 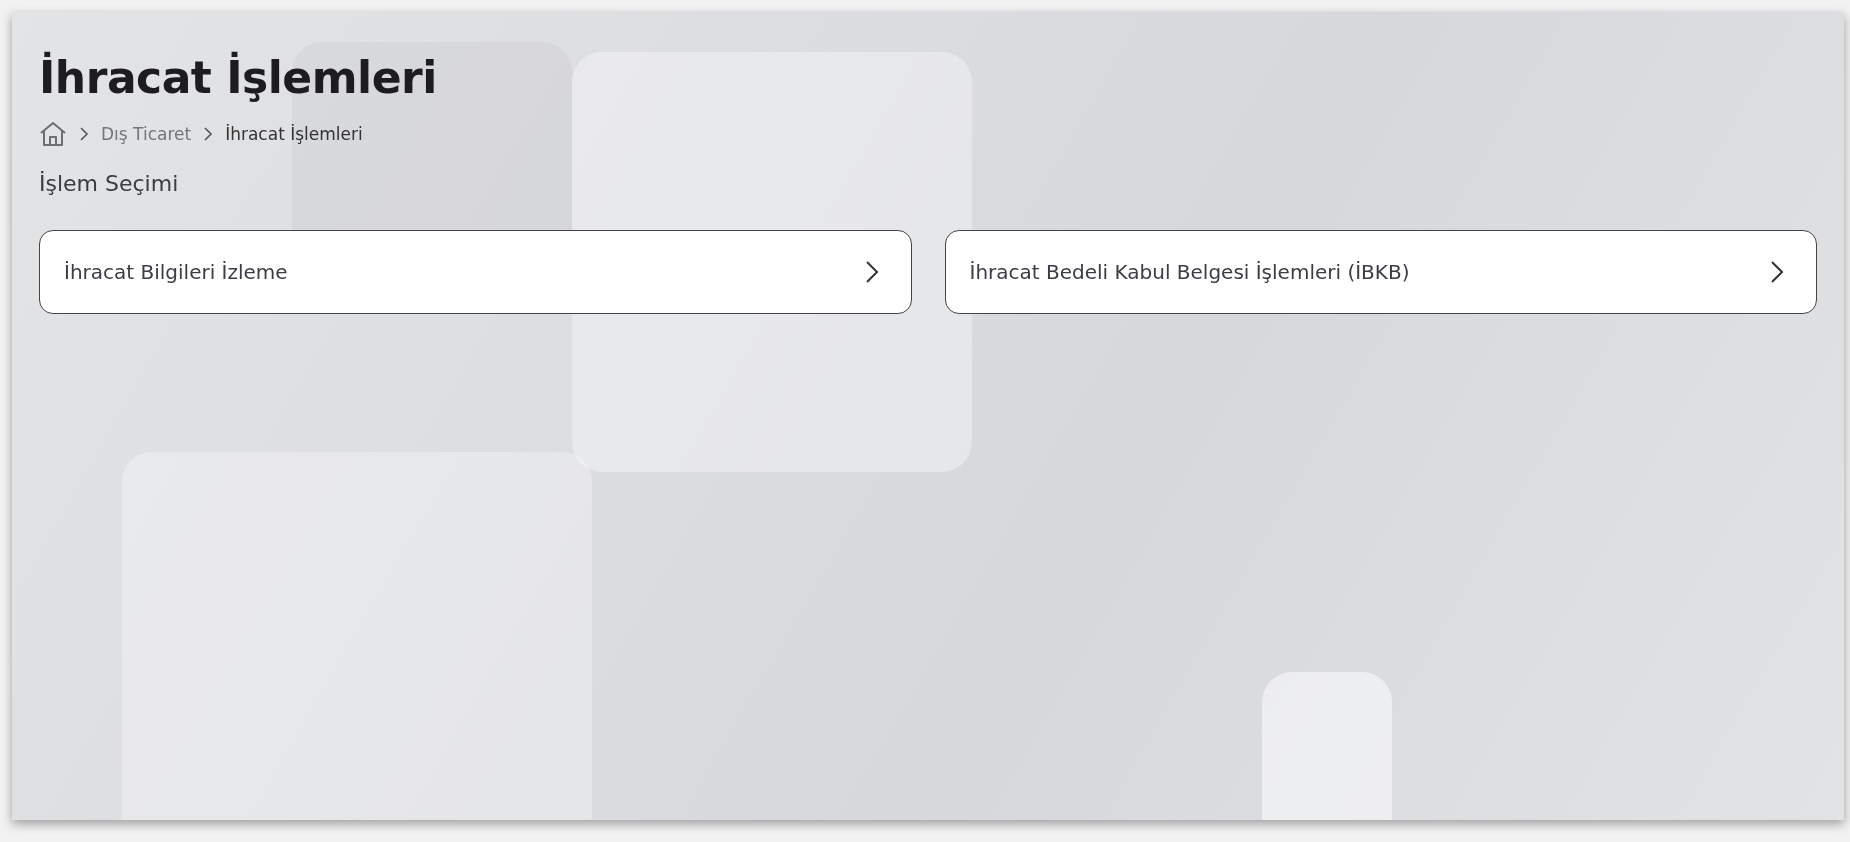 I want to click on page-title: İhracat İşlemleri, so click(x=238, y=77).